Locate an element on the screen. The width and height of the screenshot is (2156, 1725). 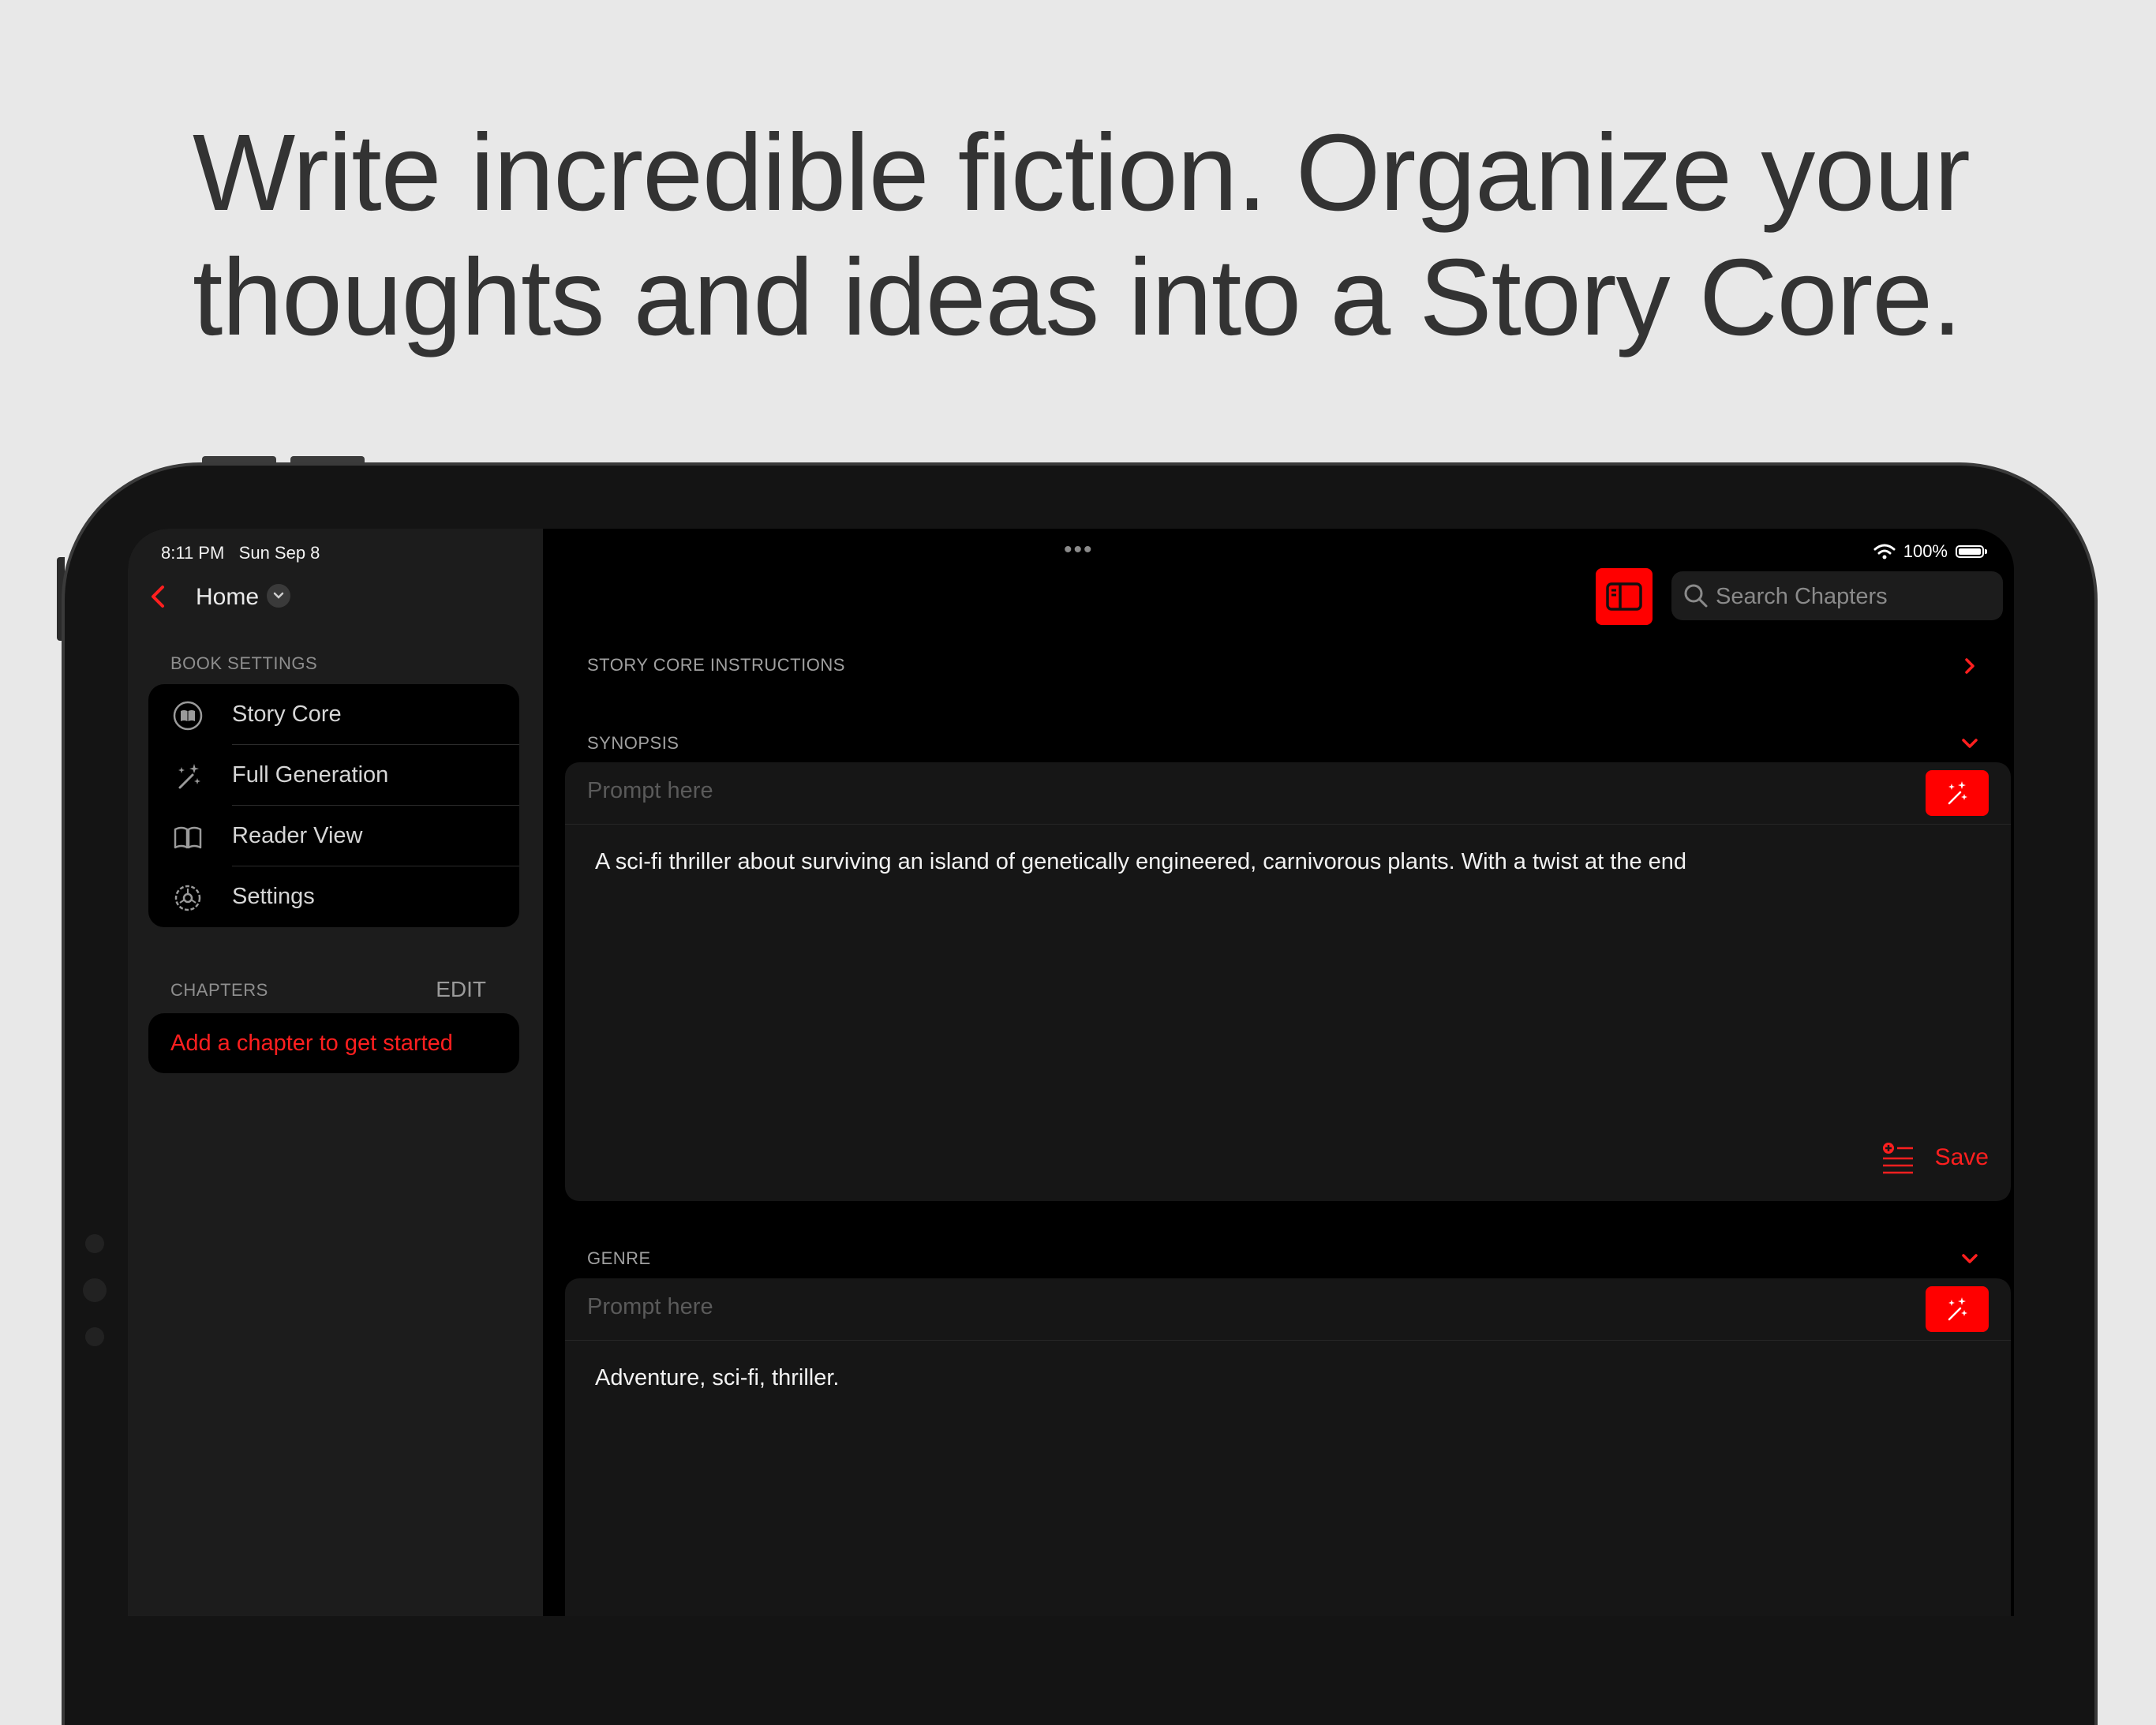
book-circle-icon is located at coordinates (188, 716).